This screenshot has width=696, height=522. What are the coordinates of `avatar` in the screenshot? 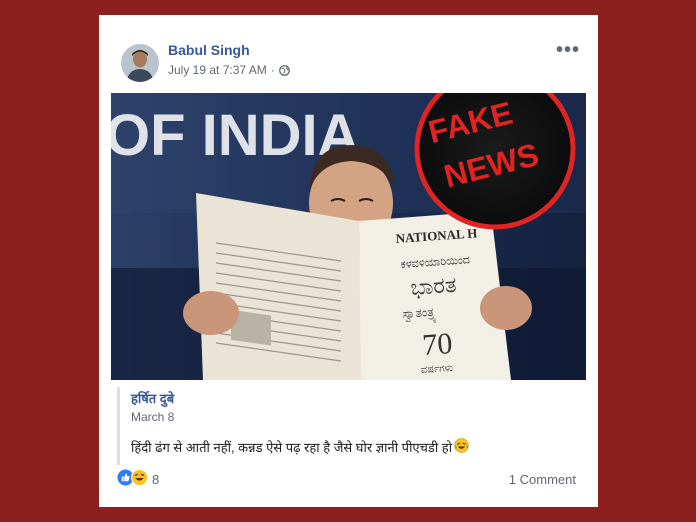 It's located at (140, 63).